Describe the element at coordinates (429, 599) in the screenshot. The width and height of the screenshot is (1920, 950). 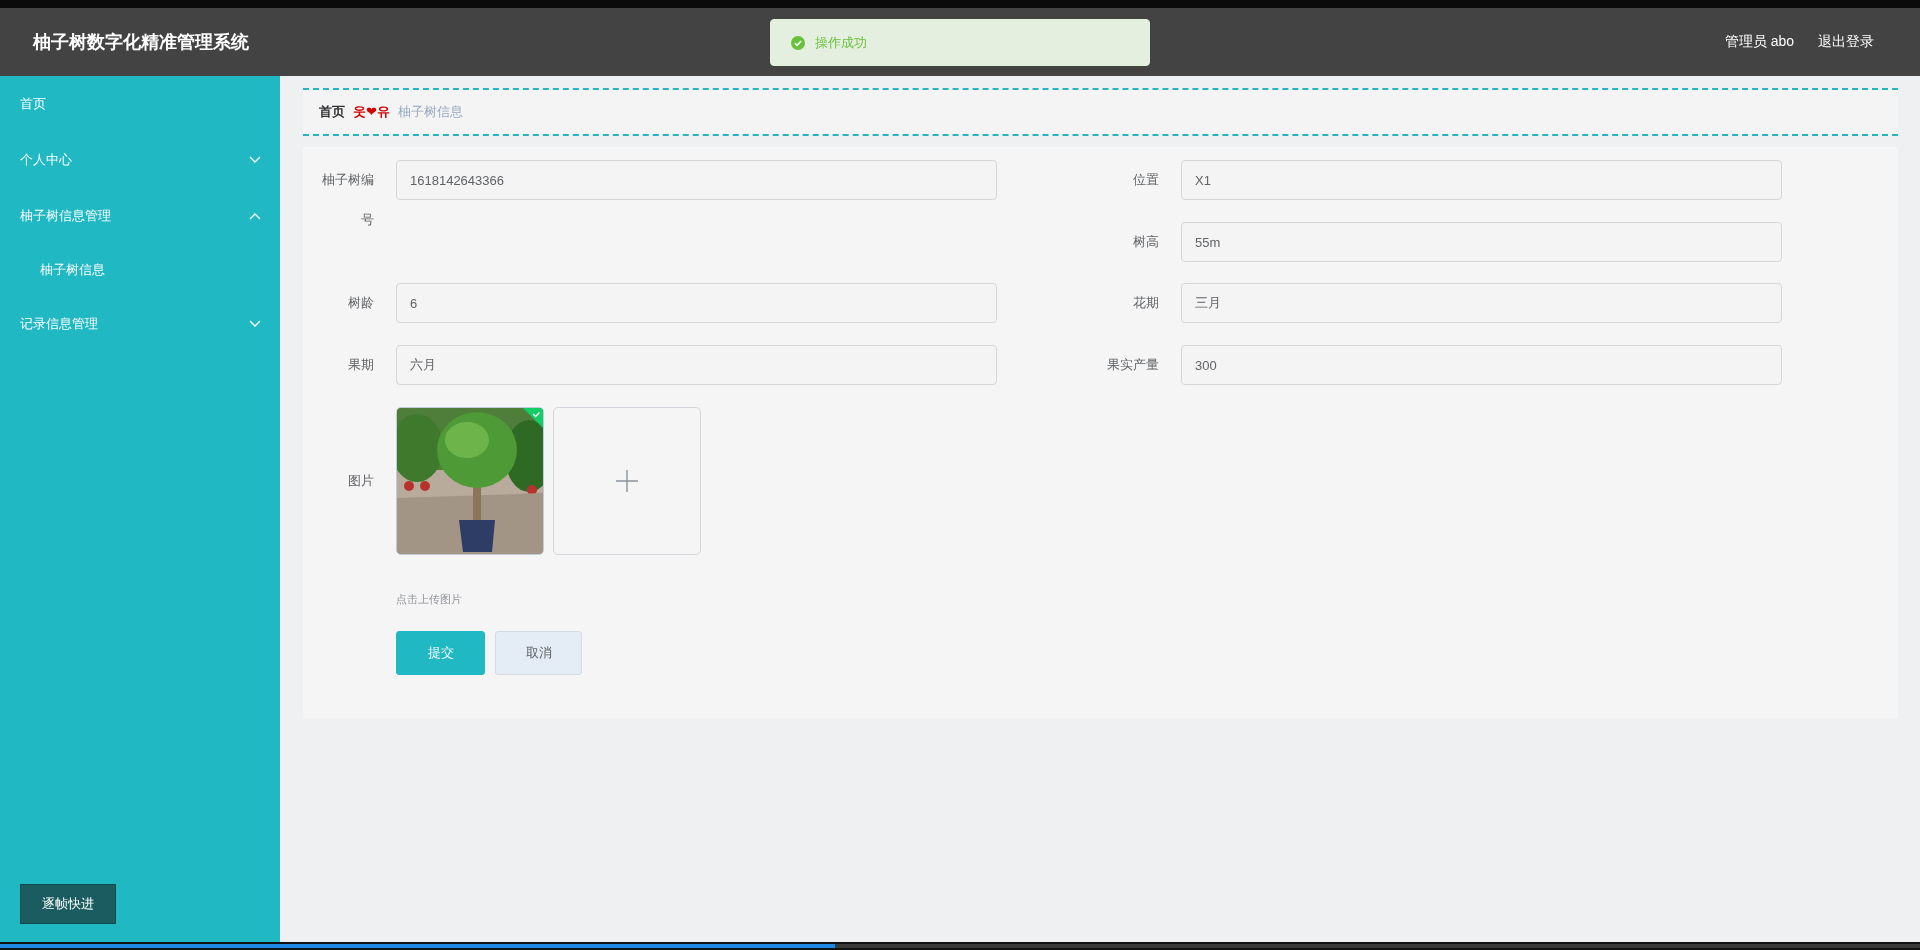
I see `upload-hint: 点击上传图片` at that location.